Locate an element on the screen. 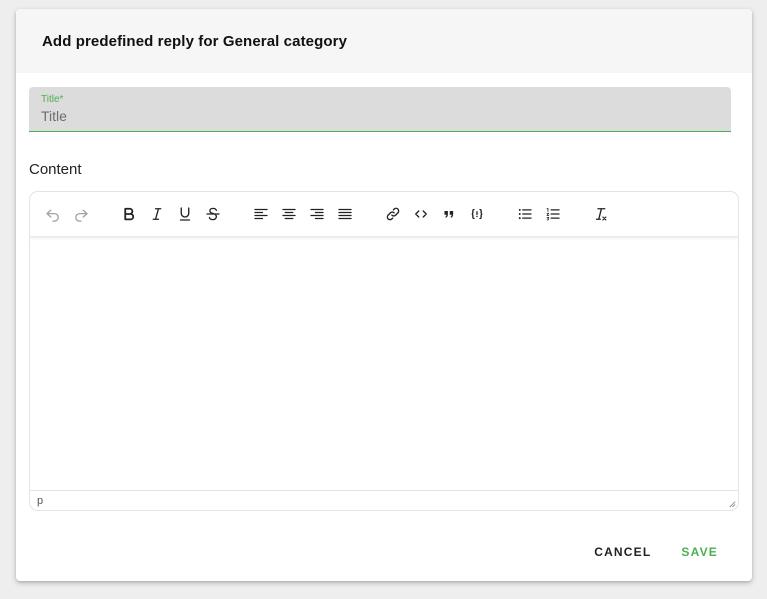 The height and width of the screenshot is (599, 767). bullet-list-icon is located at coordinates (525, 214).